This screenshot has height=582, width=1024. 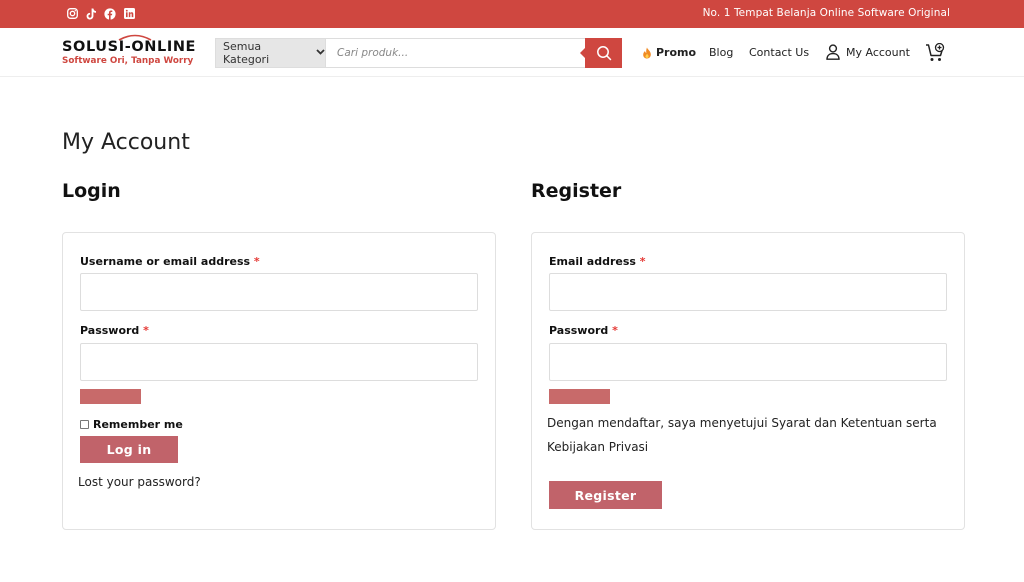 I want to click on login-password-label: Password *, so click(x=114, y=330).